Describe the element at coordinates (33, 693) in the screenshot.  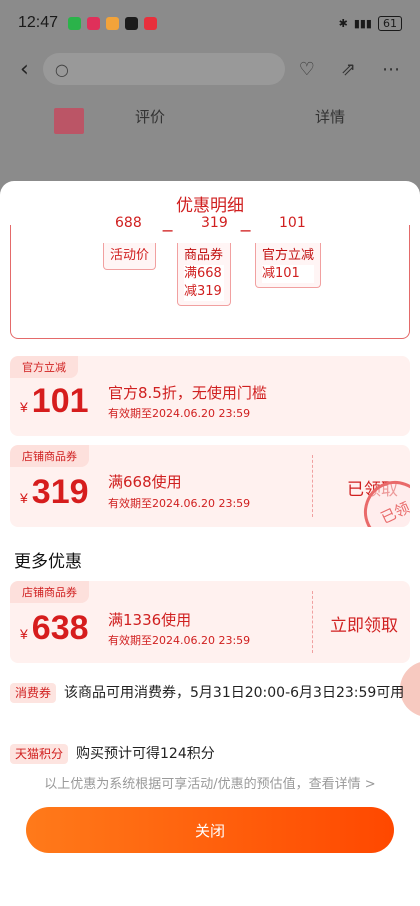
I see `consumer-voucher-tag: 消费券` at that location.